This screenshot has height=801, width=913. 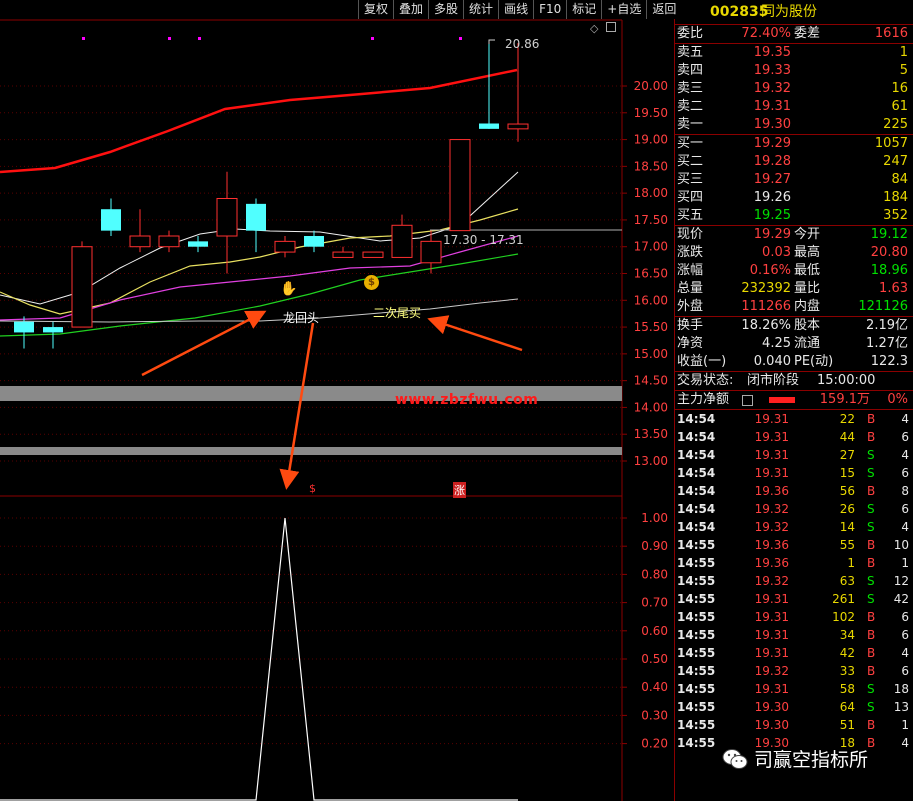 I want to click on main-flow-row: 主力净额 159.1万 0%, so click(x=794, y=399).